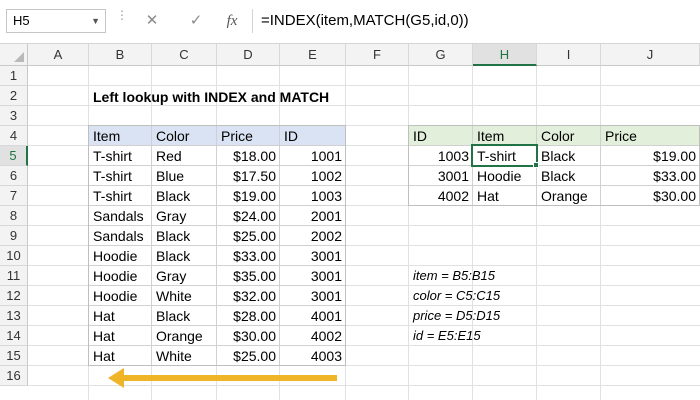 This screenshot has width=700, height=400. What do you see at coordinates (14, 176) in the screenshot?
I see `row-header-6: 6` at bounding box center [14, 176].